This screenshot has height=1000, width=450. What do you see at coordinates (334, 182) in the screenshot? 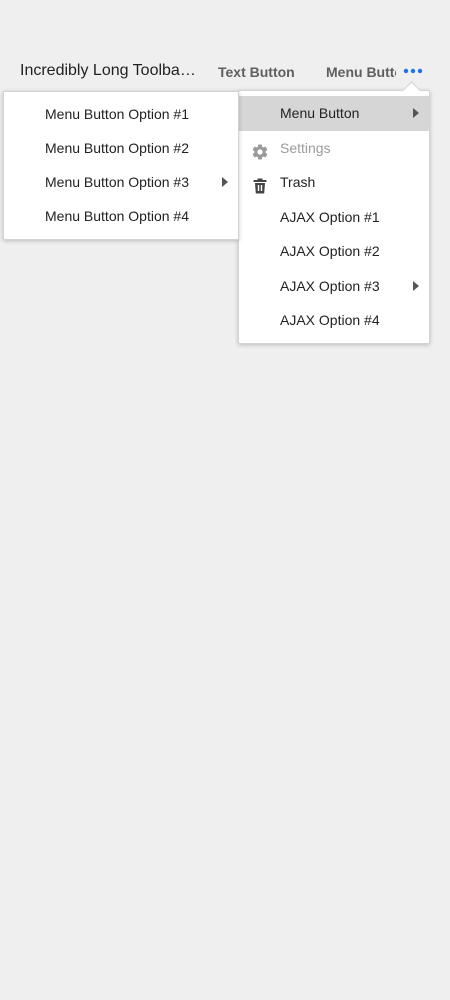
I see `overflow-menu-item-trash: Trash` at bounding box center [334, 182].